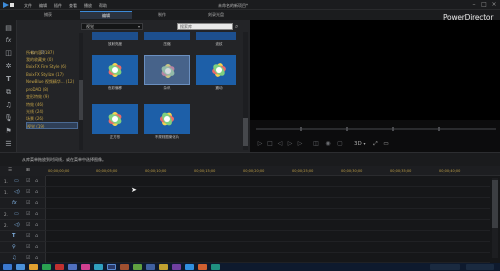 The width and height of the screenshot is (500, 271). I want to click on timeline-scrollbar-thumb, so click(495, 204).